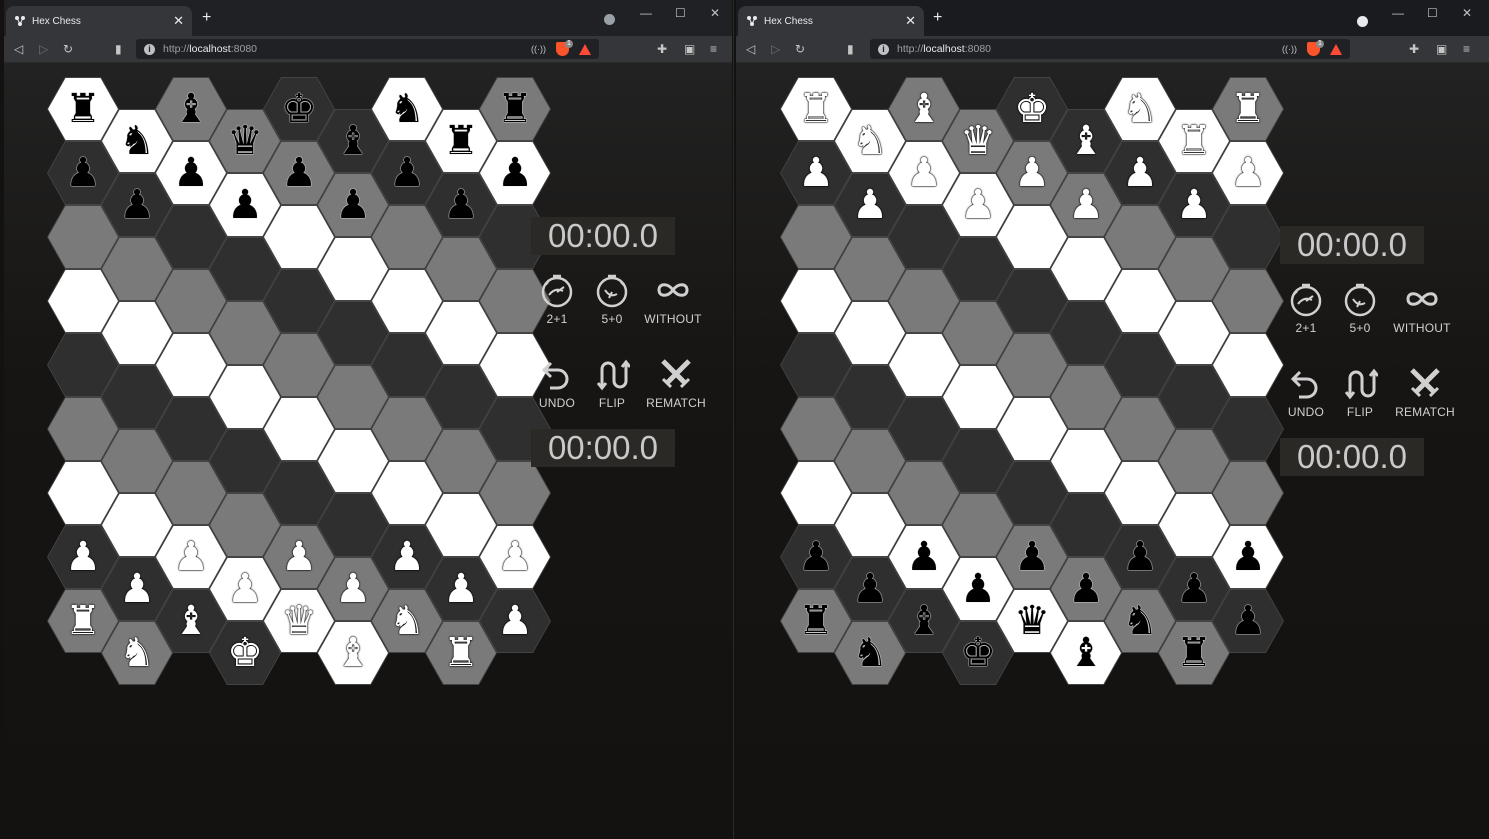  I want to click on url-text: http://localhost:8080, so click(347, 49).